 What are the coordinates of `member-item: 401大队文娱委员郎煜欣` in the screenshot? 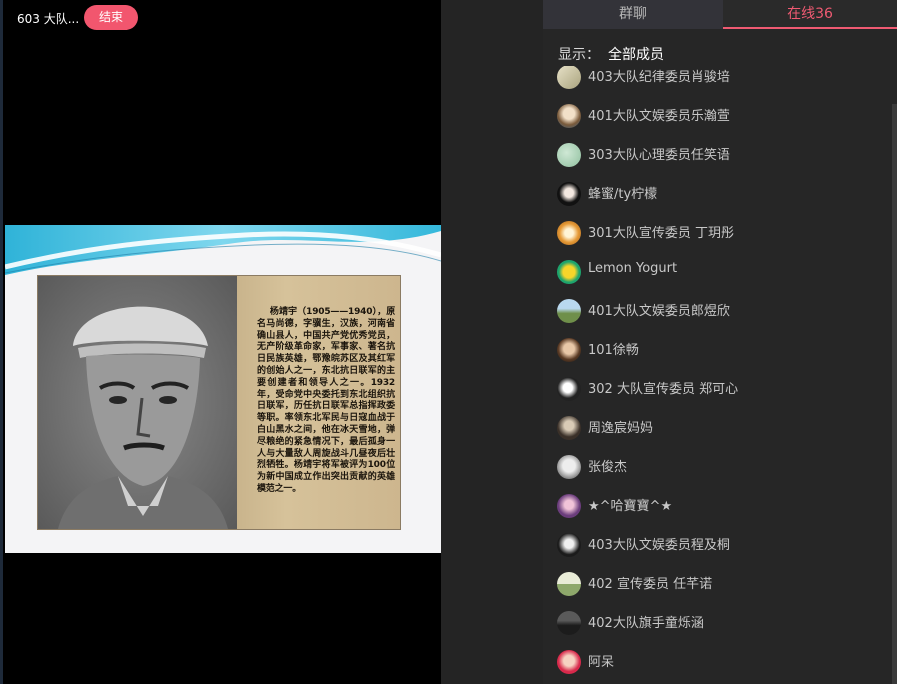 It's located at (722, 311).